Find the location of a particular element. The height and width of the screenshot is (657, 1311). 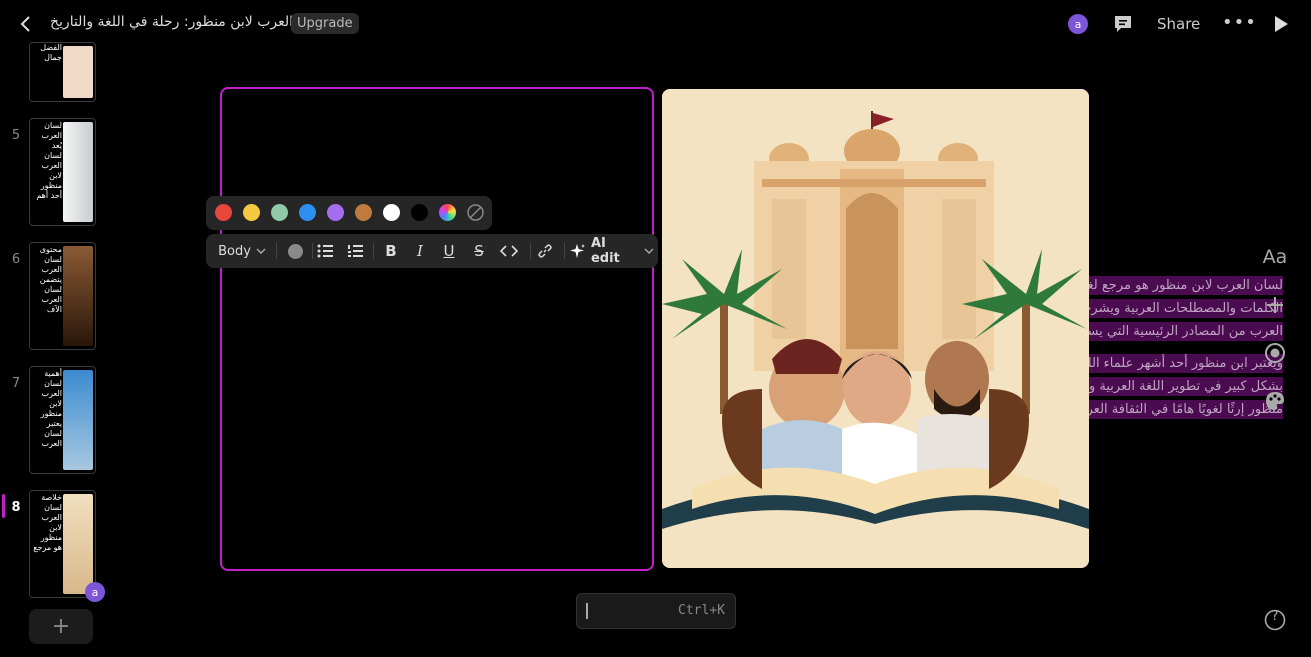

present-button is located at coordinates (1281, 26).